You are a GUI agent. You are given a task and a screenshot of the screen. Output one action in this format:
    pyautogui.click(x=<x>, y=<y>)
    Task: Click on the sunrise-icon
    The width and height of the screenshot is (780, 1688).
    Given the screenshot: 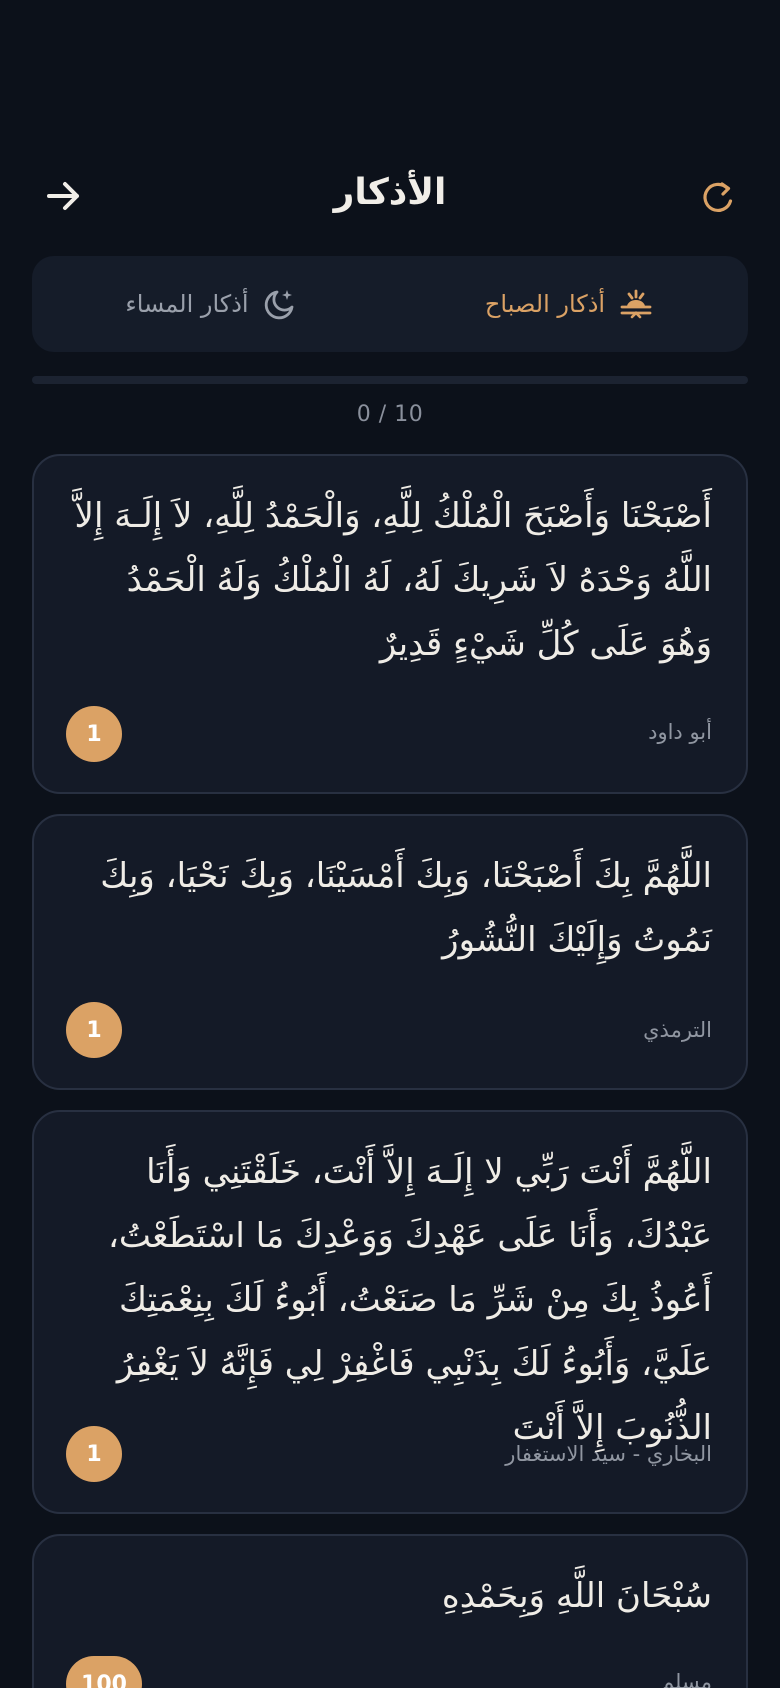 What is the action you would take?
    pyautogui.click(x=636, y=304)
    